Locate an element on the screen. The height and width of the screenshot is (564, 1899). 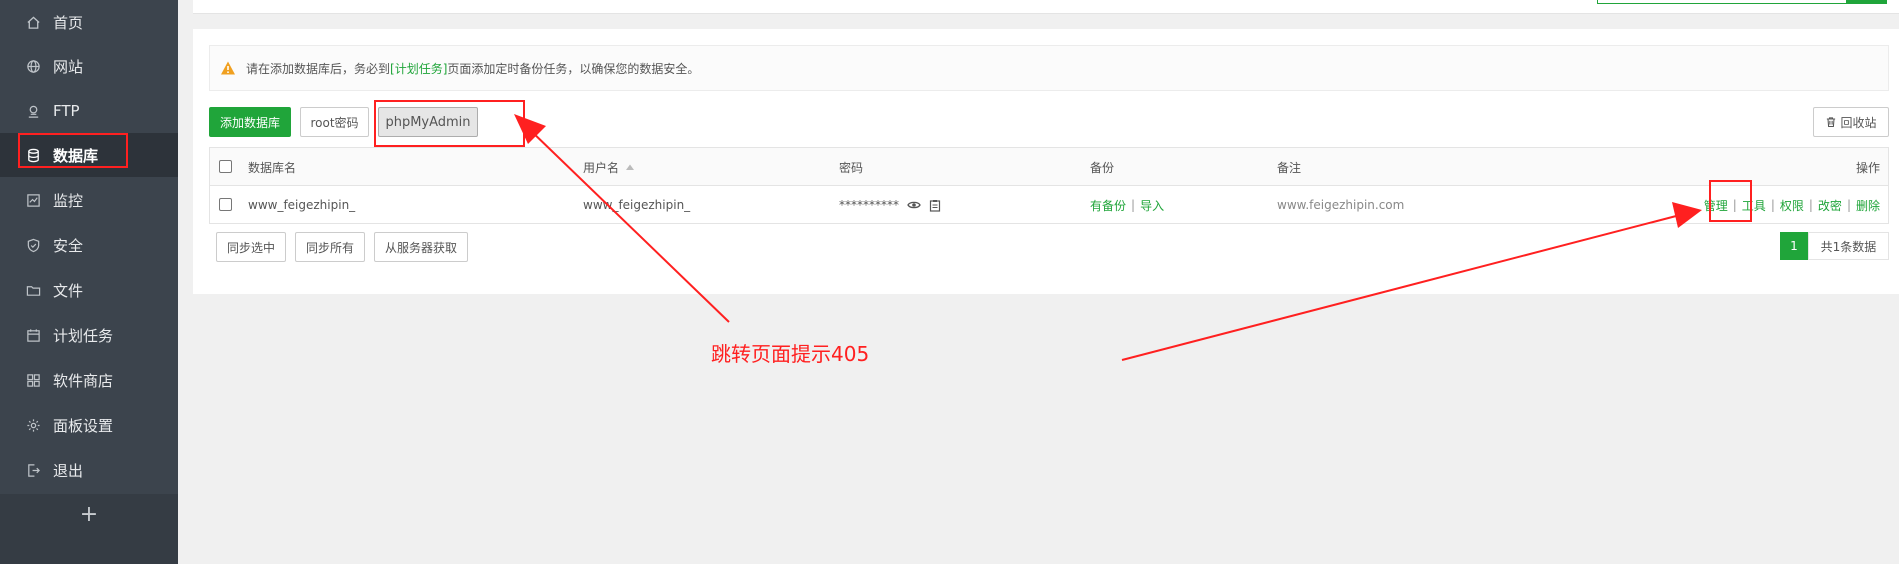
delete-link: 删除 is located at coordinates (1868, 205).